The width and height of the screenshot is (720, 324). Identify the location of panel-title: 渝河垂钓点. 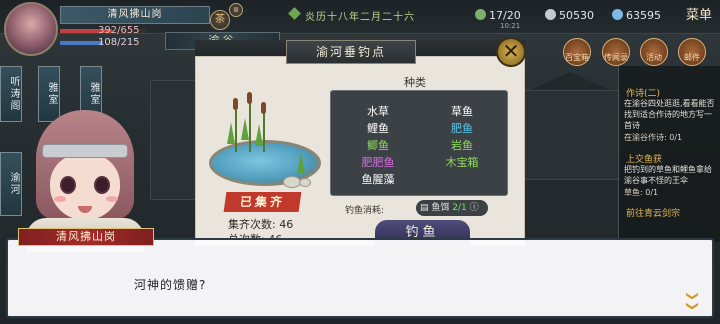
(351, 52).